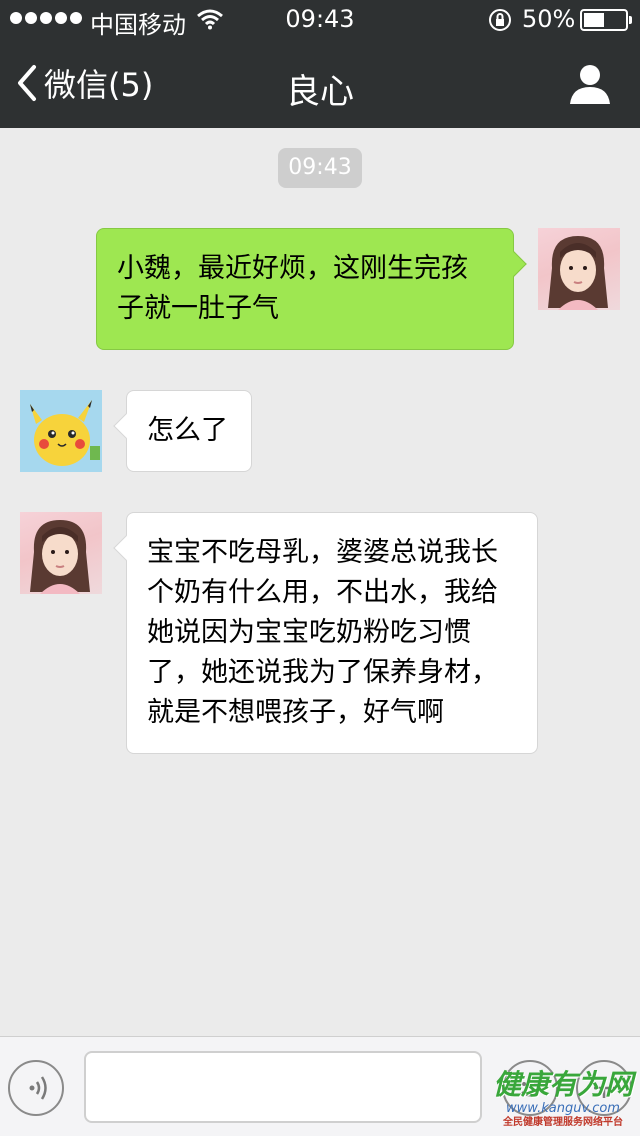 The height and width of the screenshot is (1136, 640). What do you see at coordinates (295, 712) in the screenshot?
I see `message-text: 就是不想喂孩子，好气啊` at bounding box center [295, 712].